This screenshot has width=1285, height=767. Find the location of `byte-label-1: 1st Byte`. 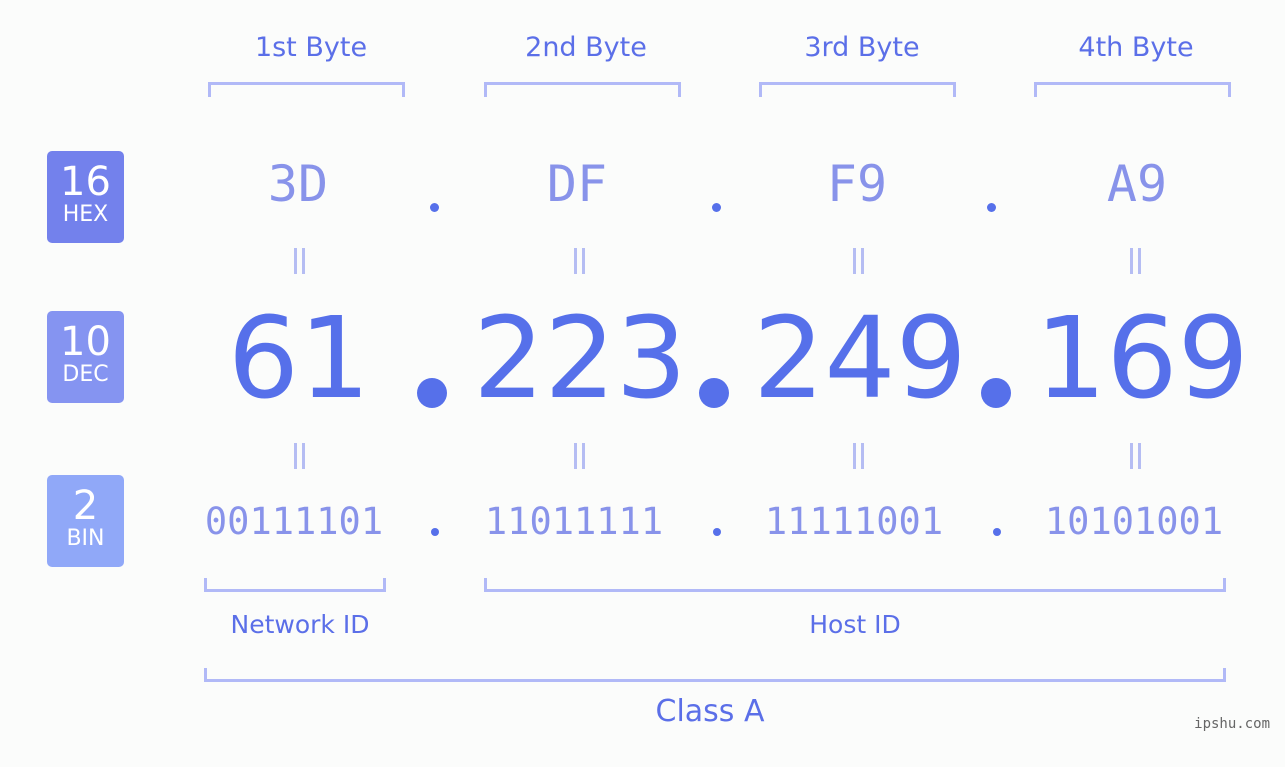

byte-label-1: 1st Byte is located at coordinates (311, 47).